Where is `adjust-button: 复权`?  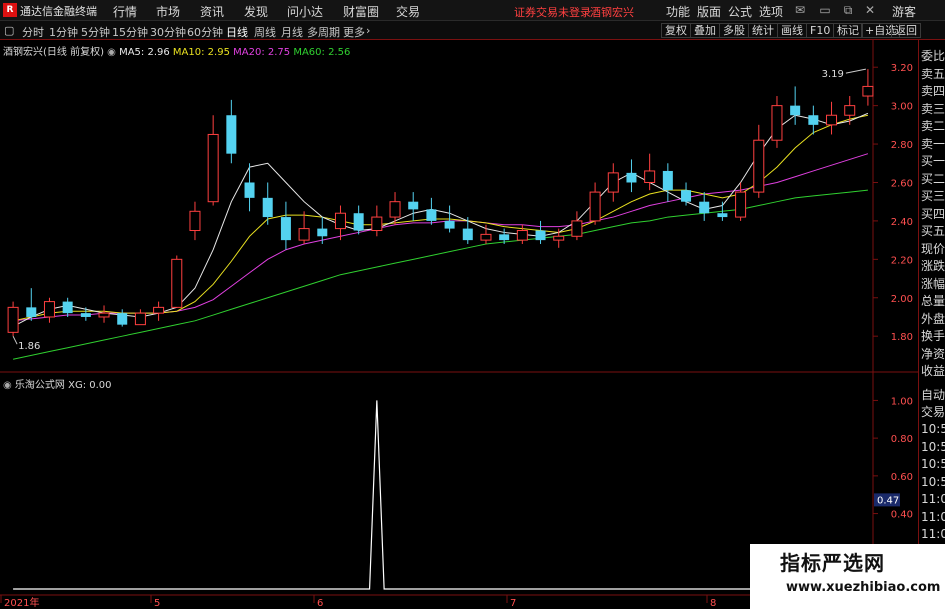 adjust-button: 复权 is located at coordinates (676, 30).